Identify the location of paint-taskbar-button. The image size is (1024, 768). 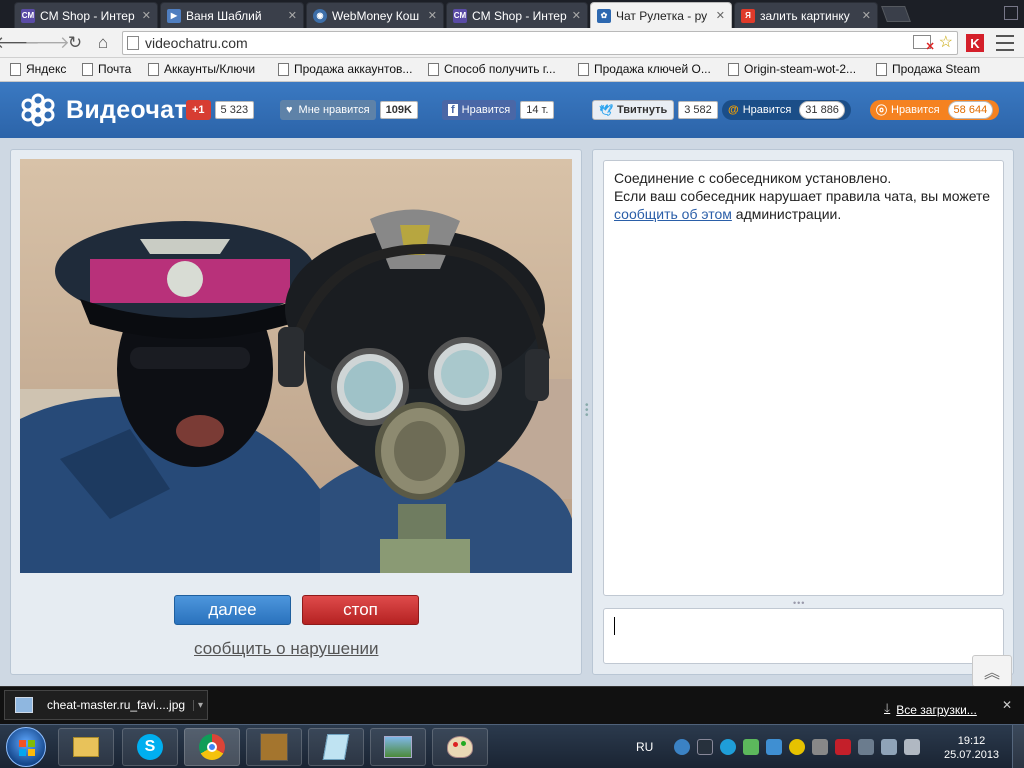
(460, 747).